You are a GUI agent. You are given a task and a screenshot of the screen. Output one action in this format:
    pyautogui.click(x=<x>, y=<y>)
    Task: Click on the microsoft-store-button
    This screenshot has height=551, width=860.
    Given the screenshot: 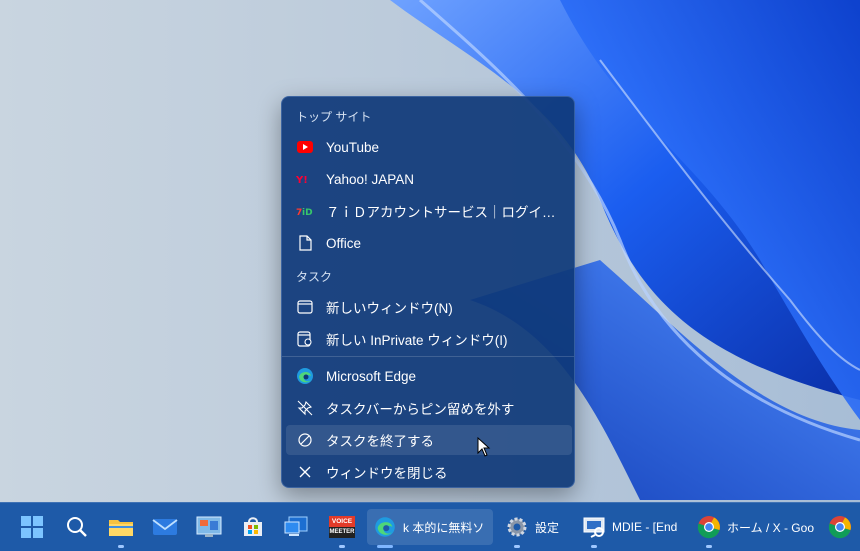 What is the action you would take?
    pyautogui.click(x=253, y=527)
    